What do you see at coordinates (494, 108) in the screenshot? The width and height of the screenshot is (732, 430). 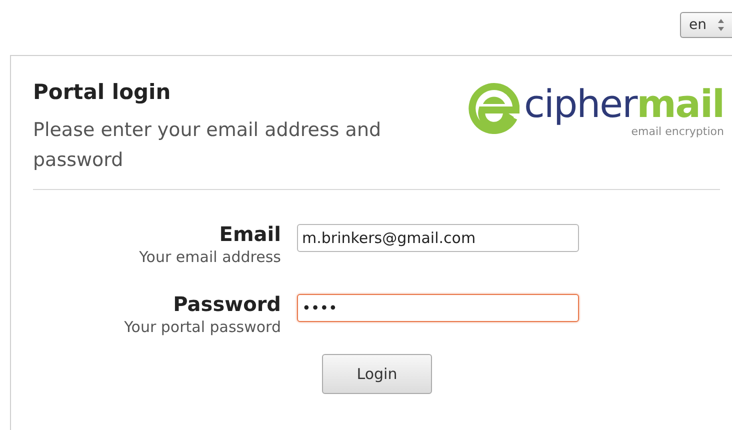 I see `at-sign-icon` at bounding box center [494, 108].